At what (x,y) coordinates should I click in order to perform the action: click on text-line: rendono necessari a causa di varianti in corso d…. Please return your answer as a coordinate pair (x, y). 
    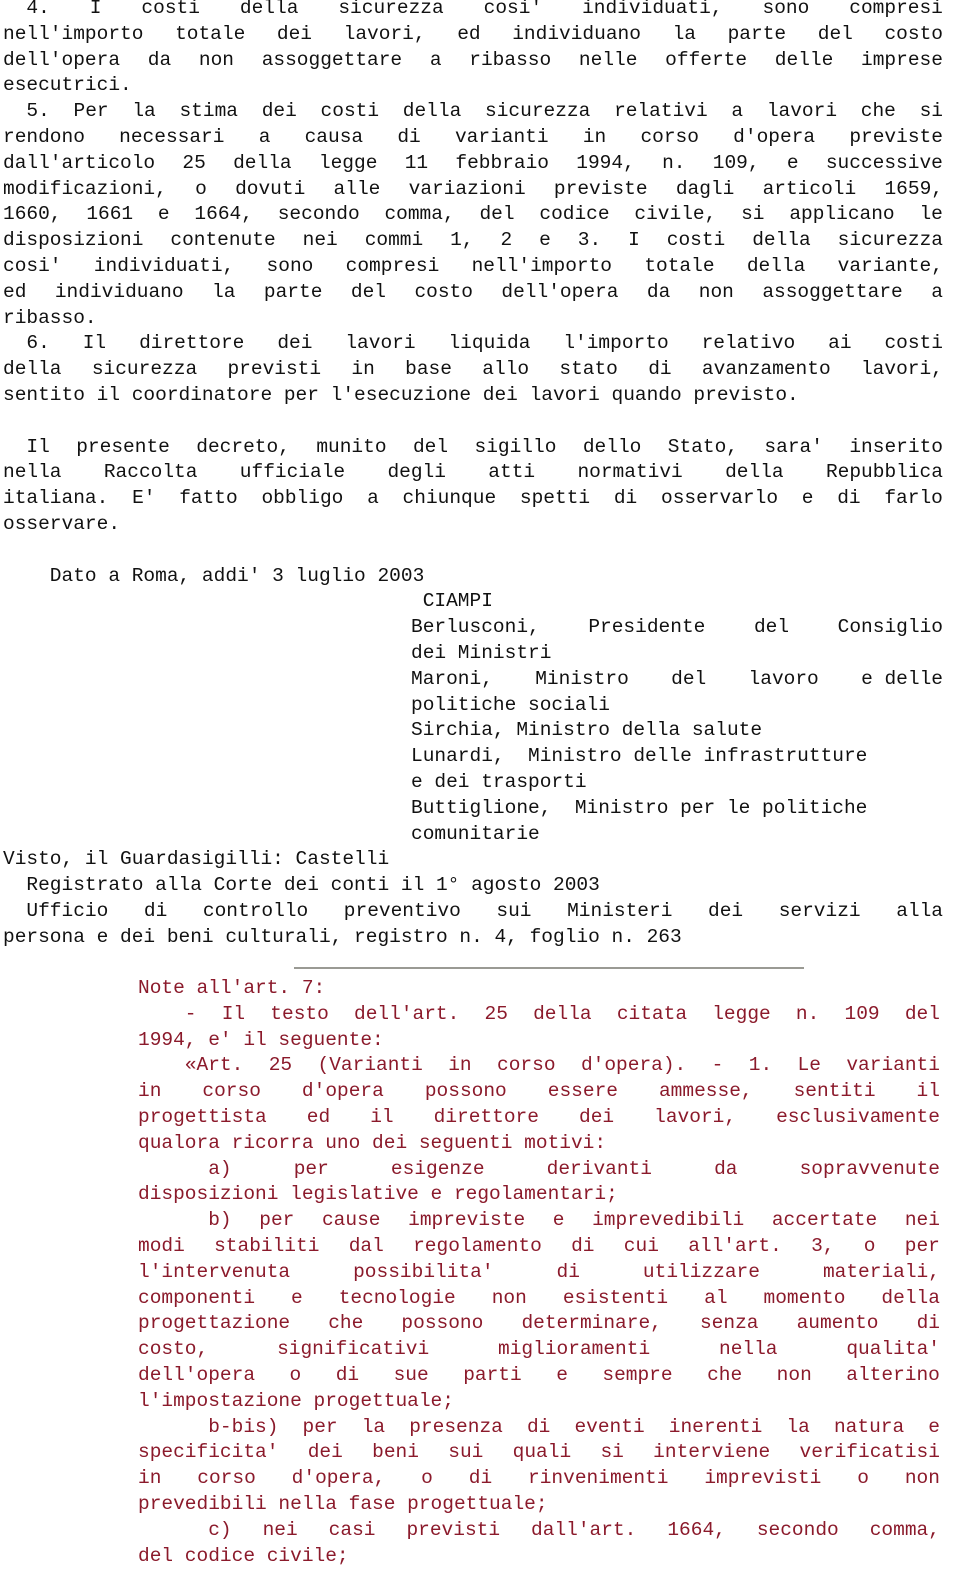
    Looking at the image, I should click on (473, 138).